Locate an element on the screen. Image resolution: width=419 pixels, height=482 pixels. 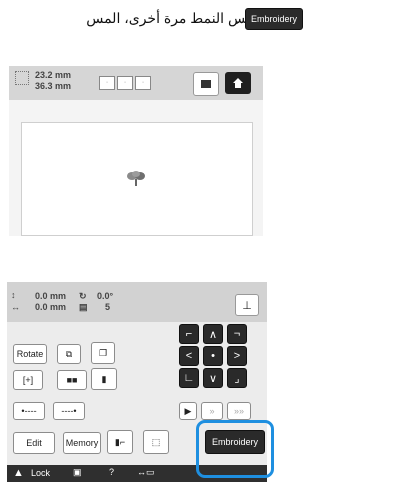
help-icon: ? is located at coordinates (111, 472).